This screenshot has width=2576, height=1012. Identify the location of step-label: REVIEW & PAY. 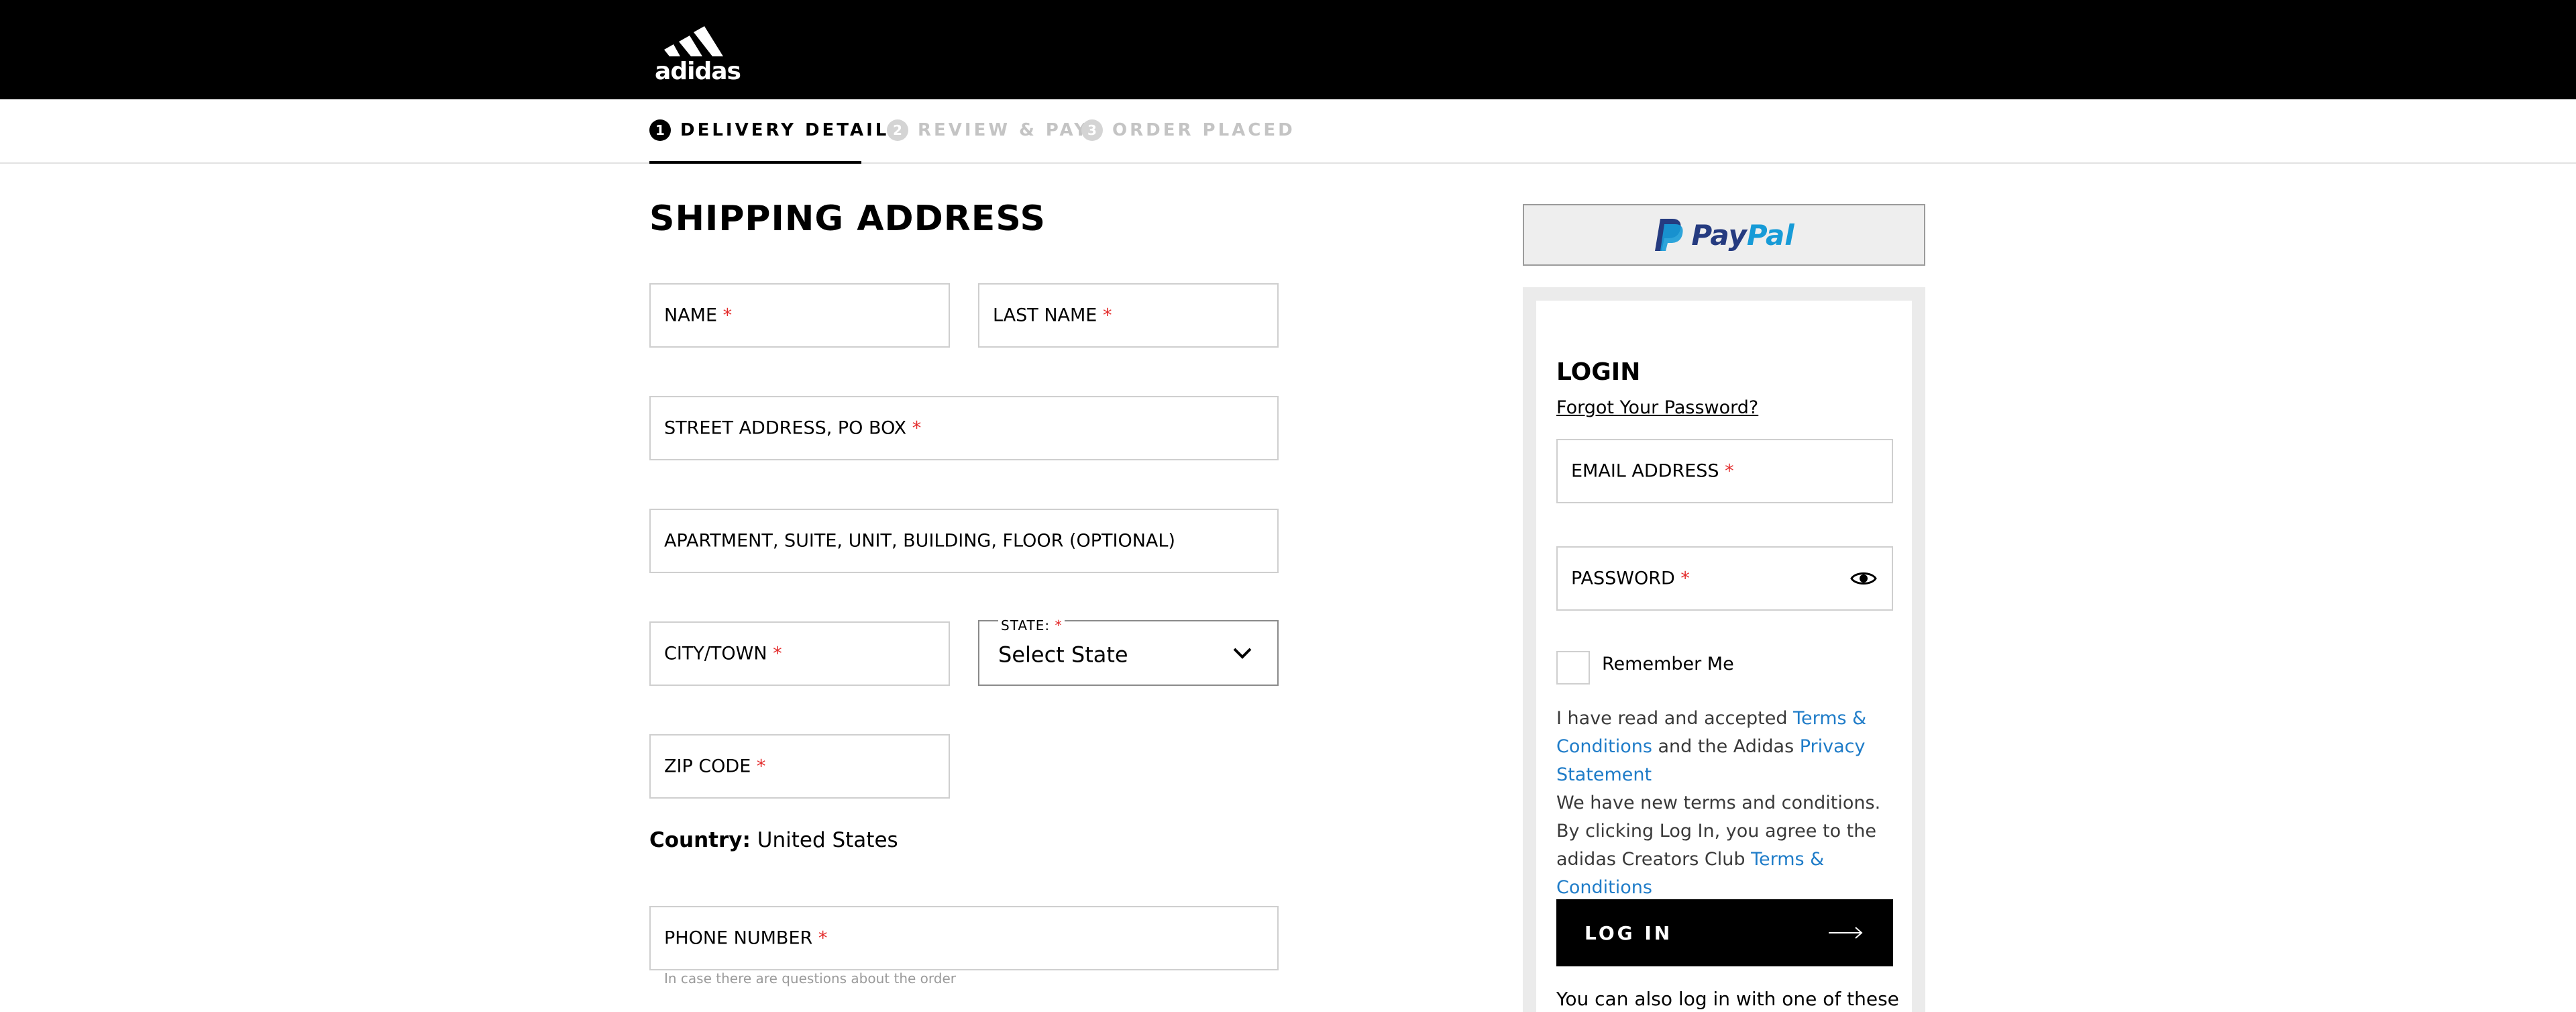
(1003, 130).